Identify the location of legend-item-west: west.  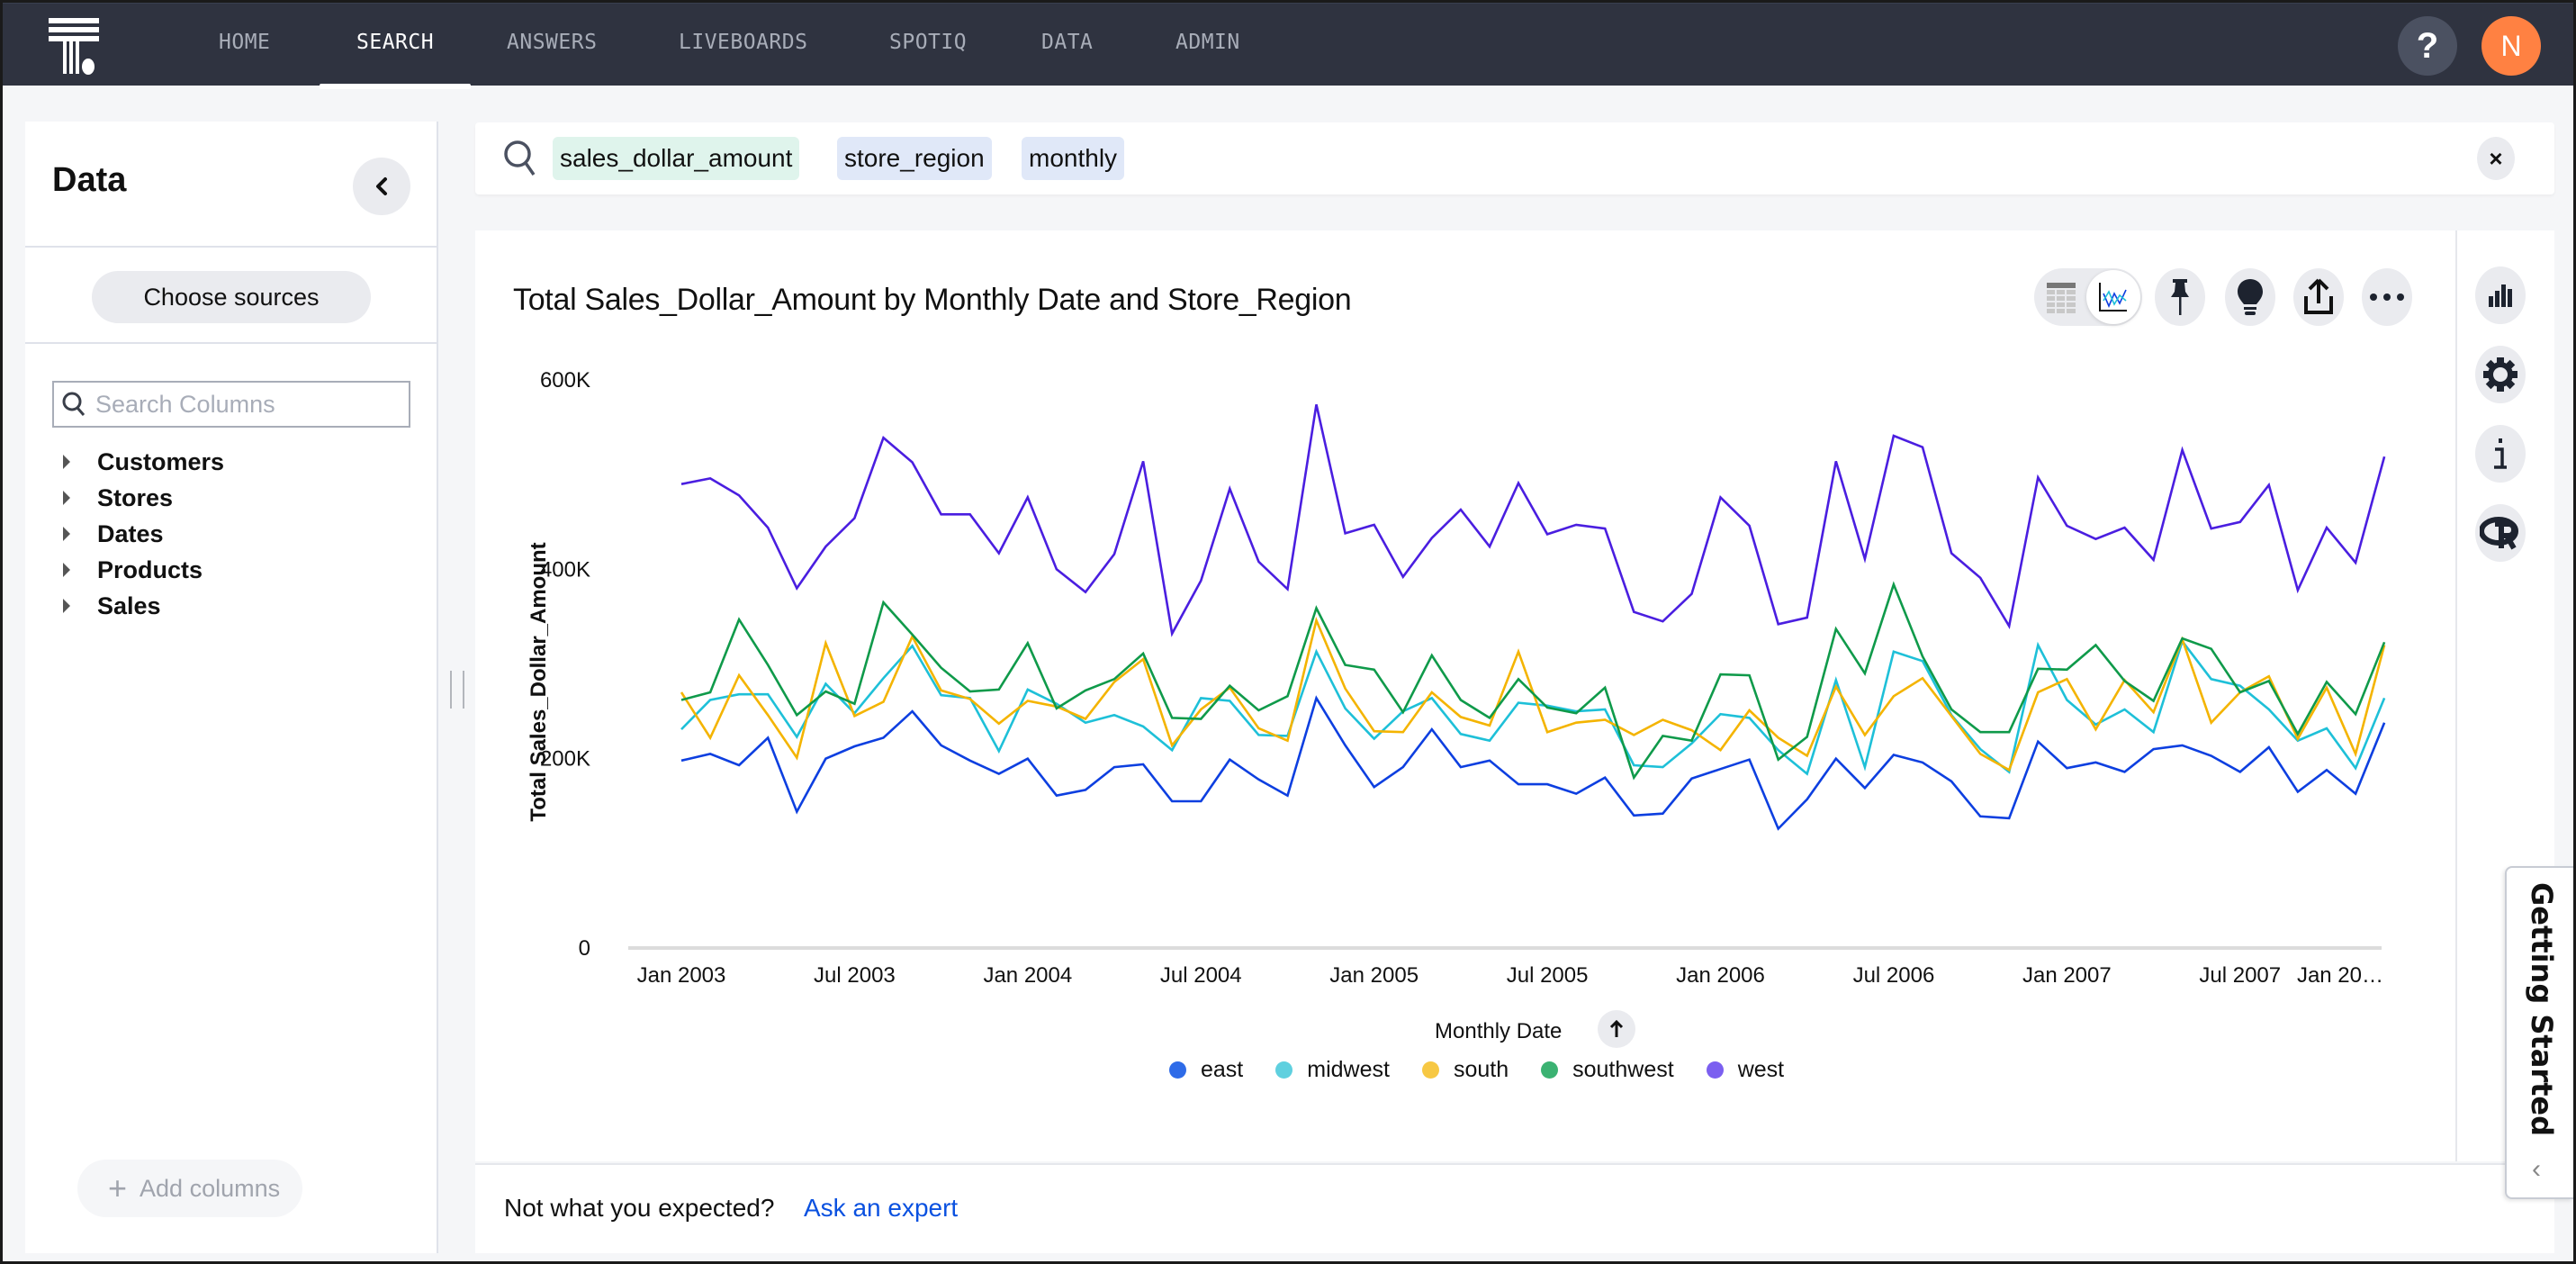
(1745, 1070).